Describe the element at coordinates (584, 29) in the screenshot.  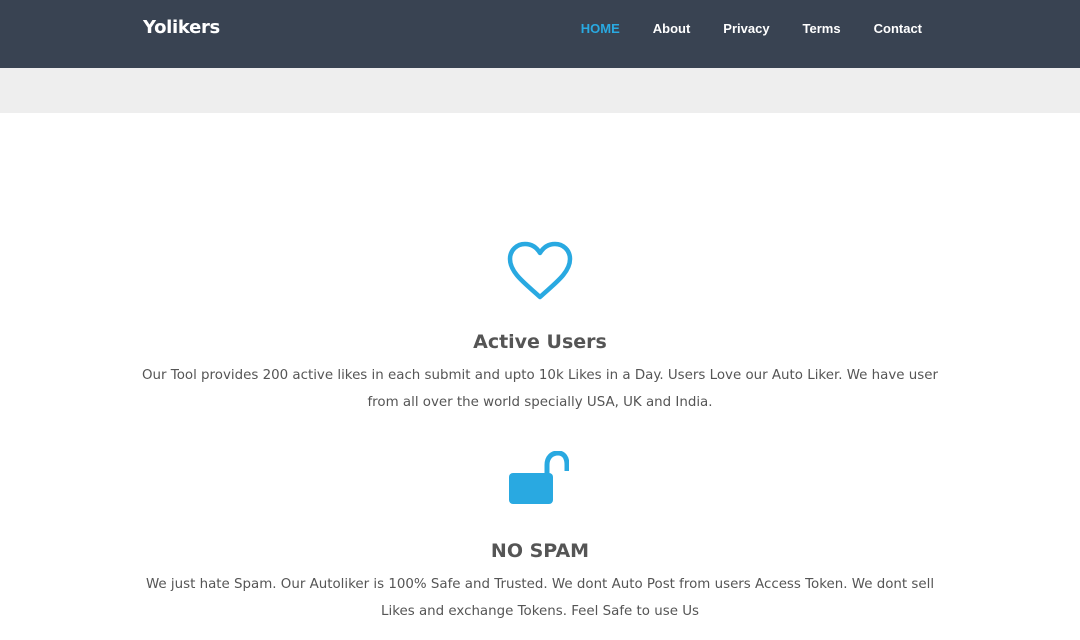
I see `nav-item-home: HOME` at that location.